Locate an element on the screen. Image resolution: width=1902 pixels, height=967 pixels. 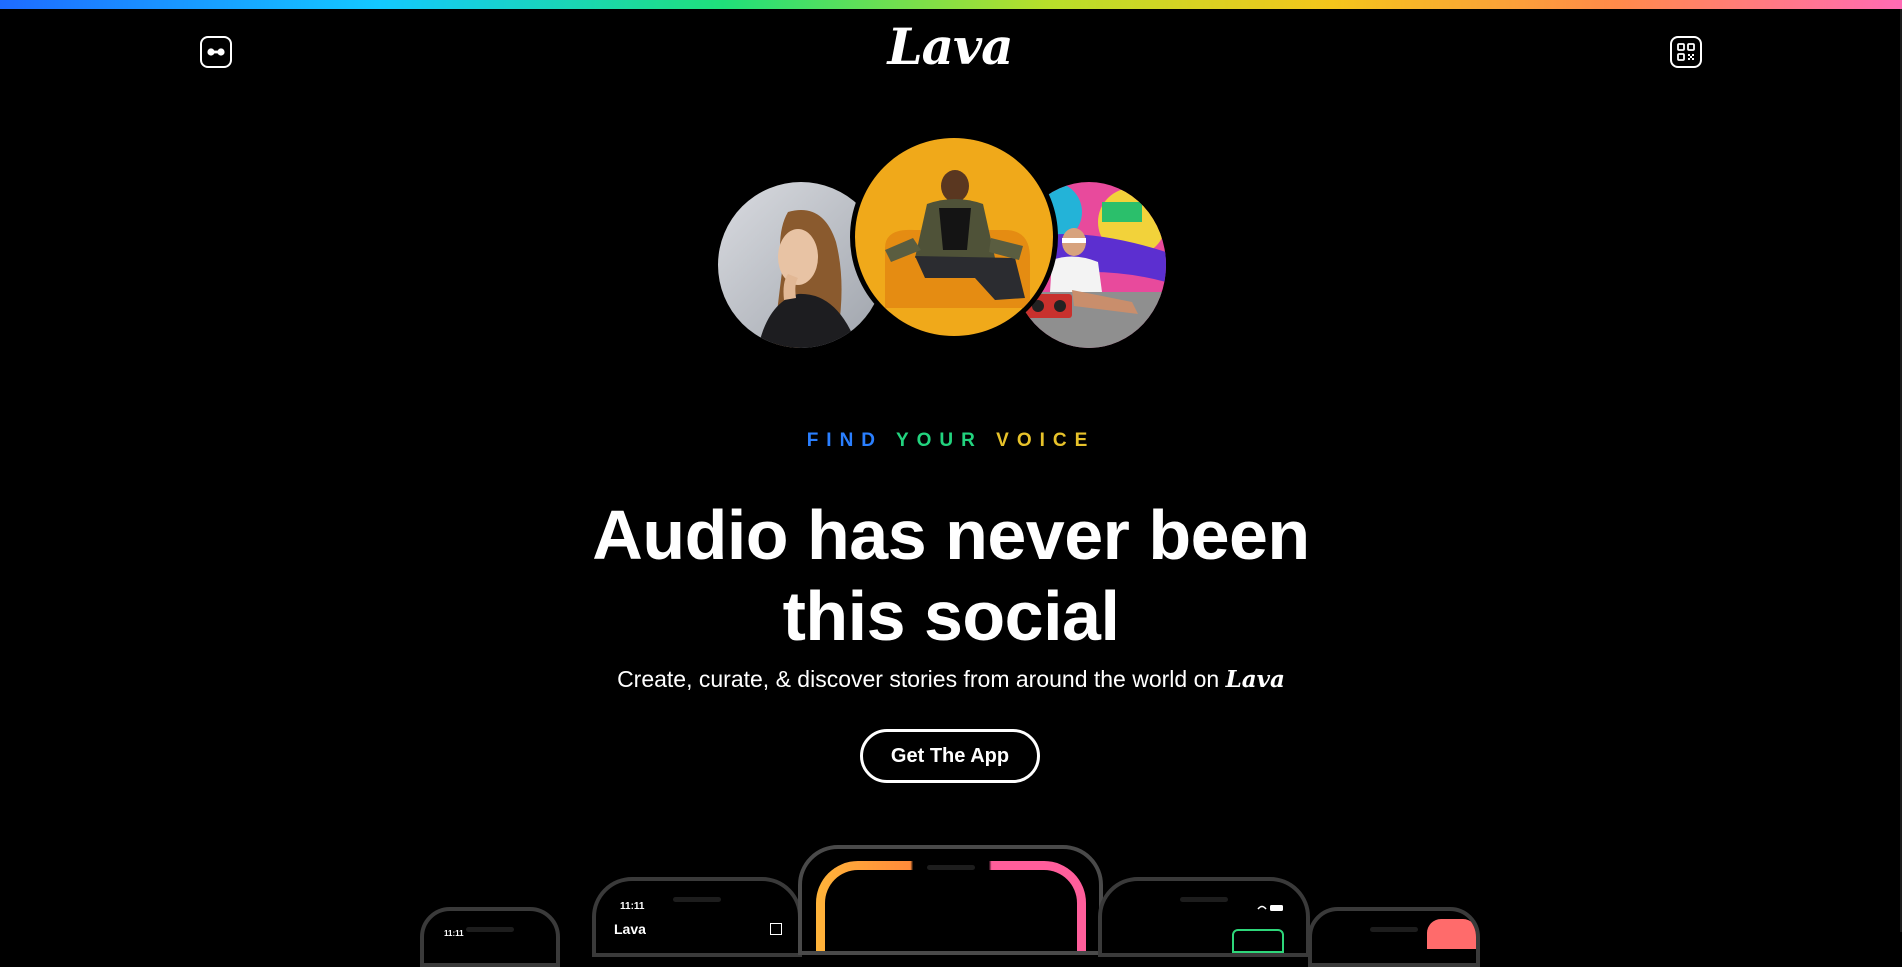
headline-line-2: this social is located at coordinates (951, 616).